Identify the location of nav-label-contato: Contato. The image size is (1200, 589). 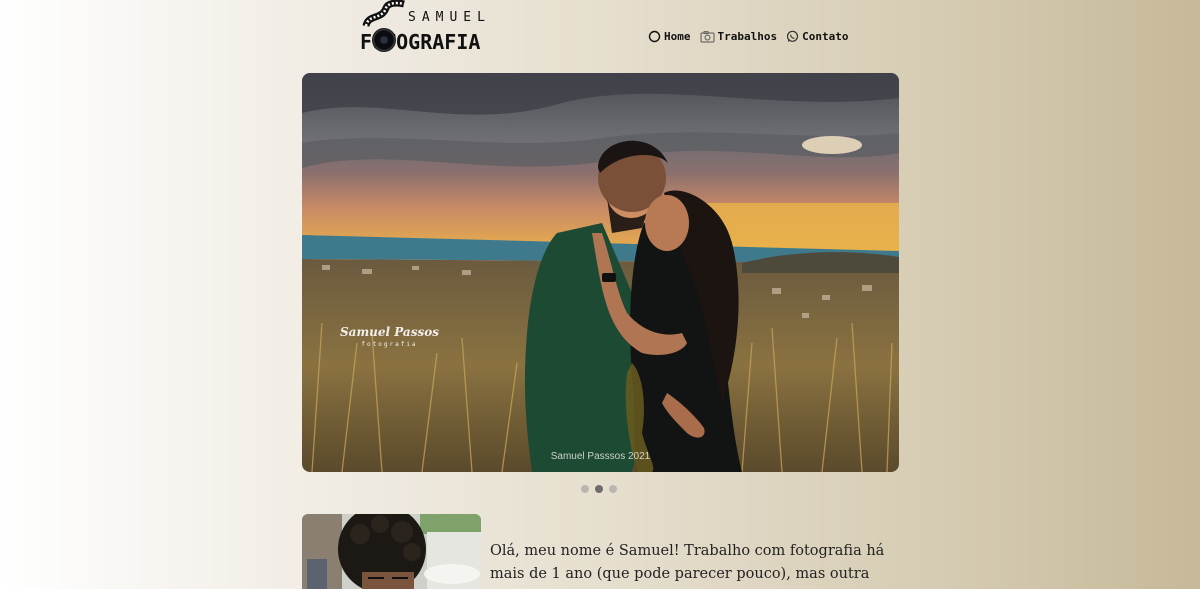
(825, 36).